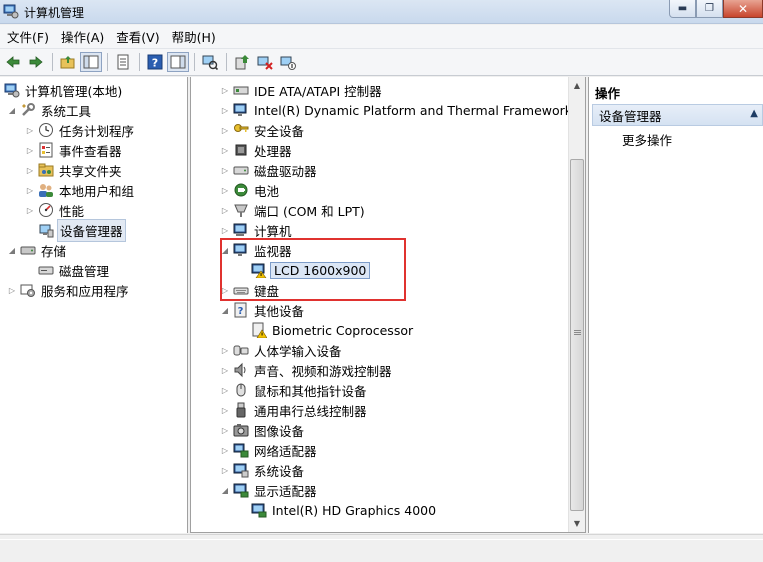 The width and height of the screenshot is (763, 562). I want to click on properties-button, so click(123, 62).